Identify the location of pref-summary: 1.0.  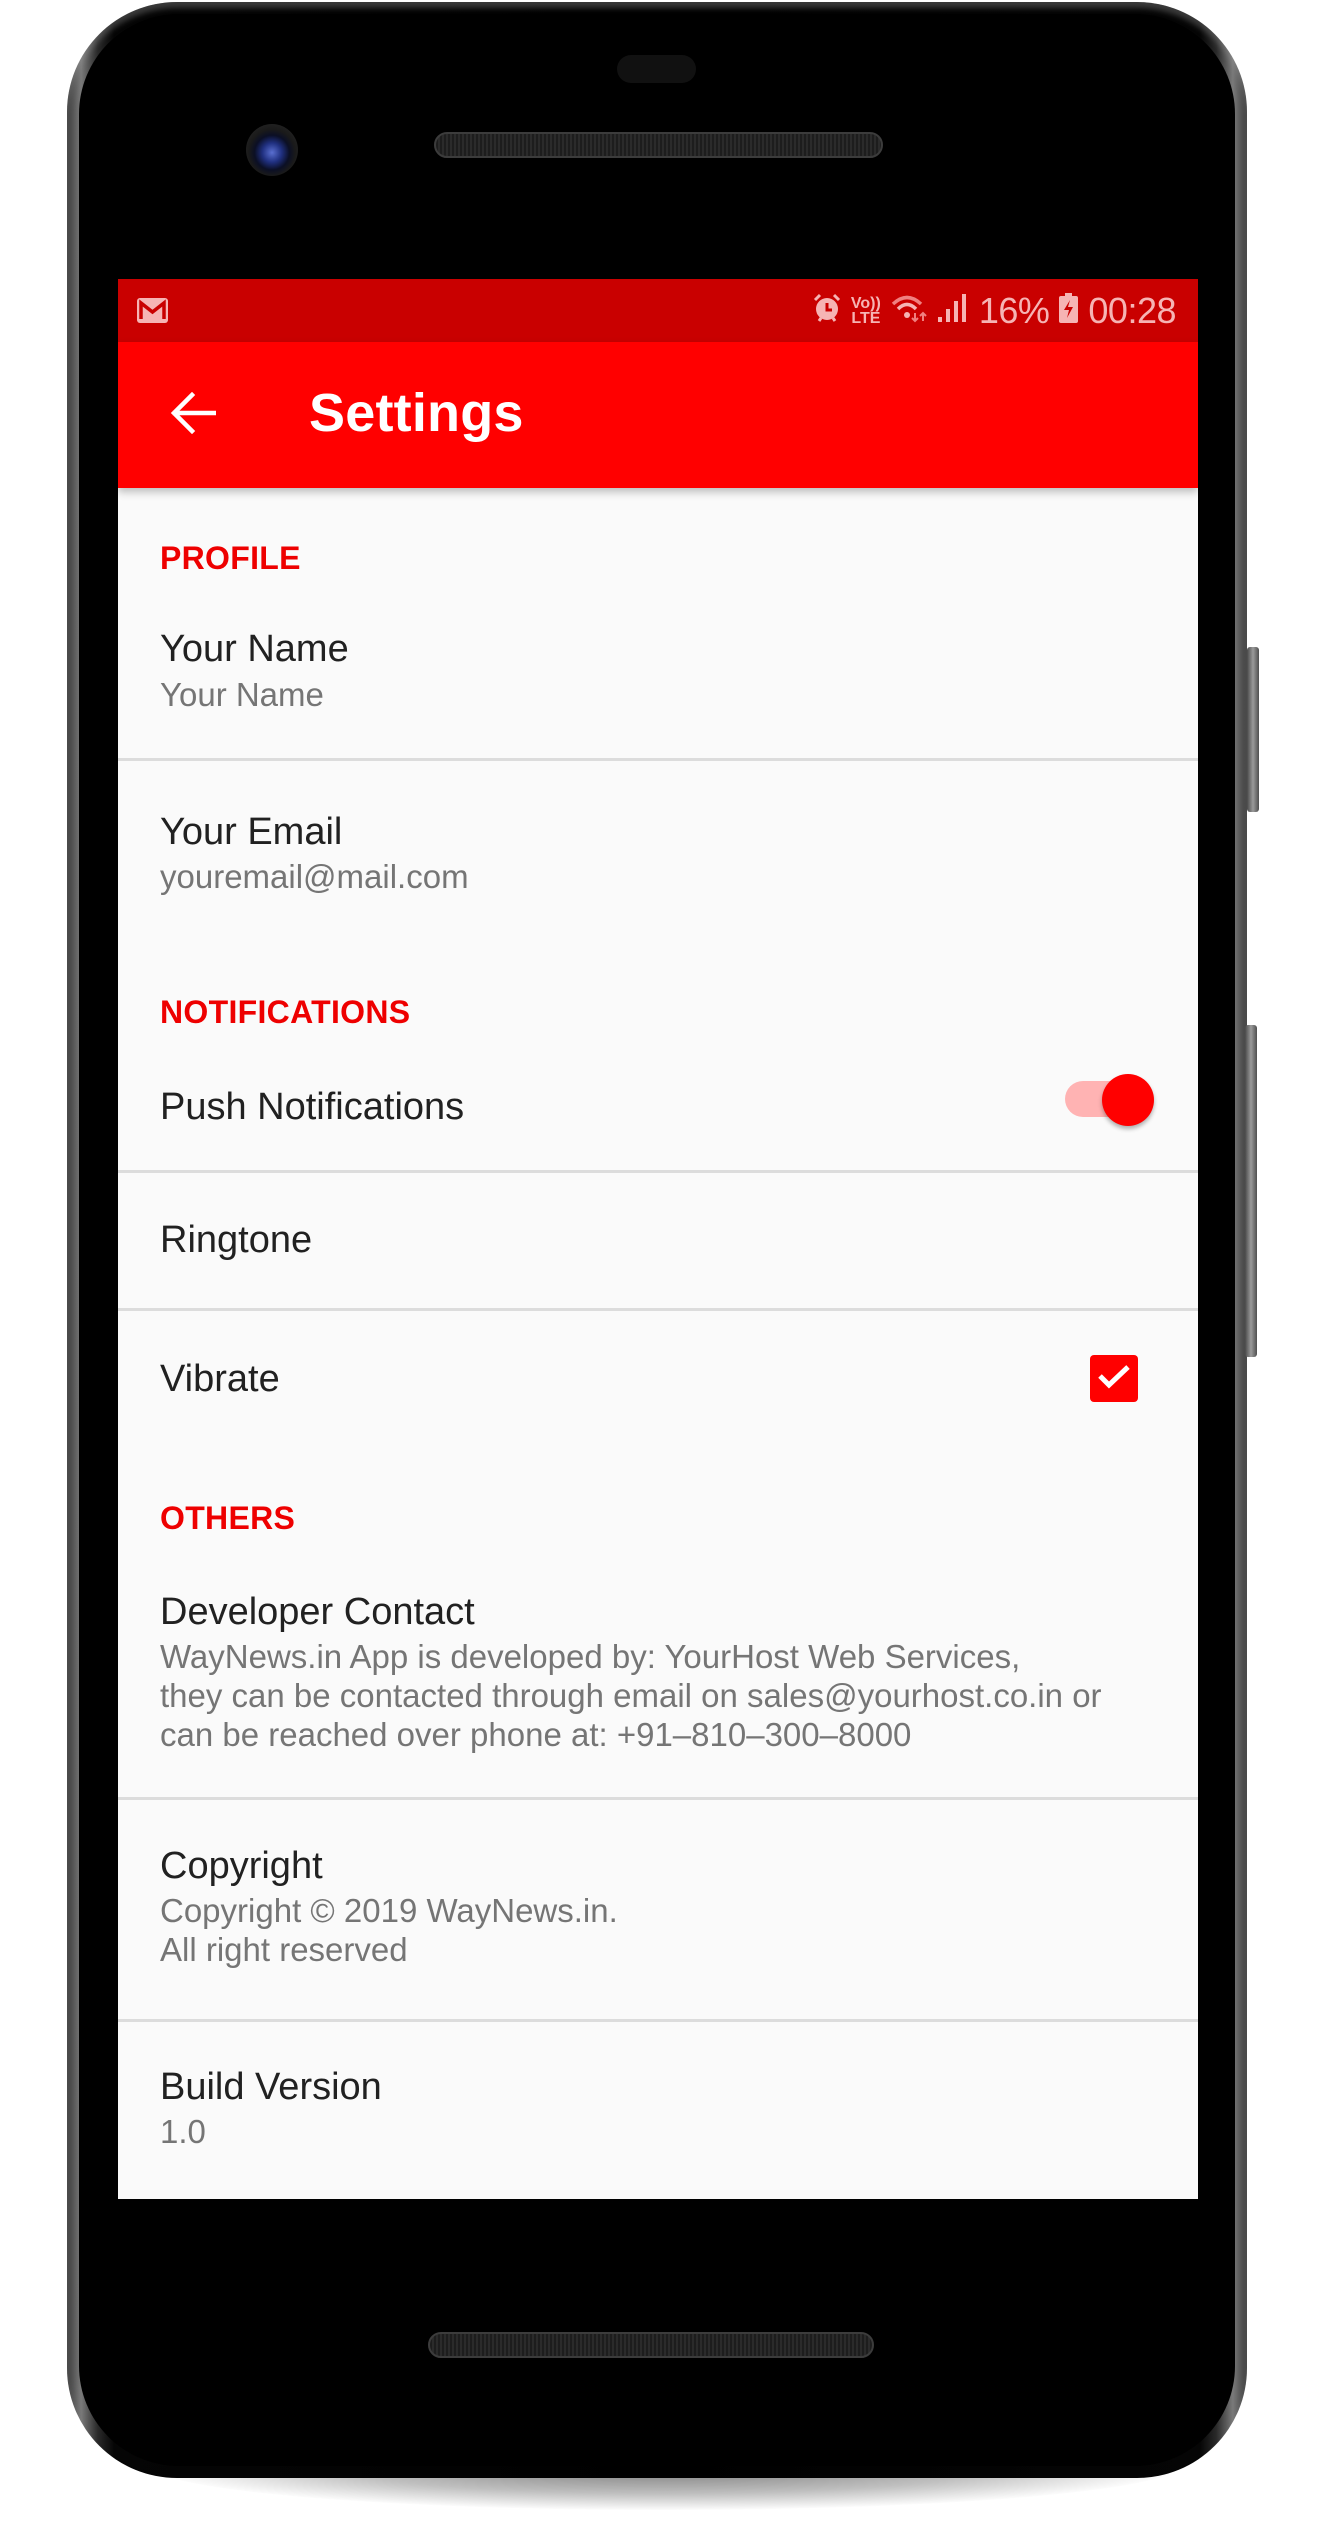
(183, 2131).